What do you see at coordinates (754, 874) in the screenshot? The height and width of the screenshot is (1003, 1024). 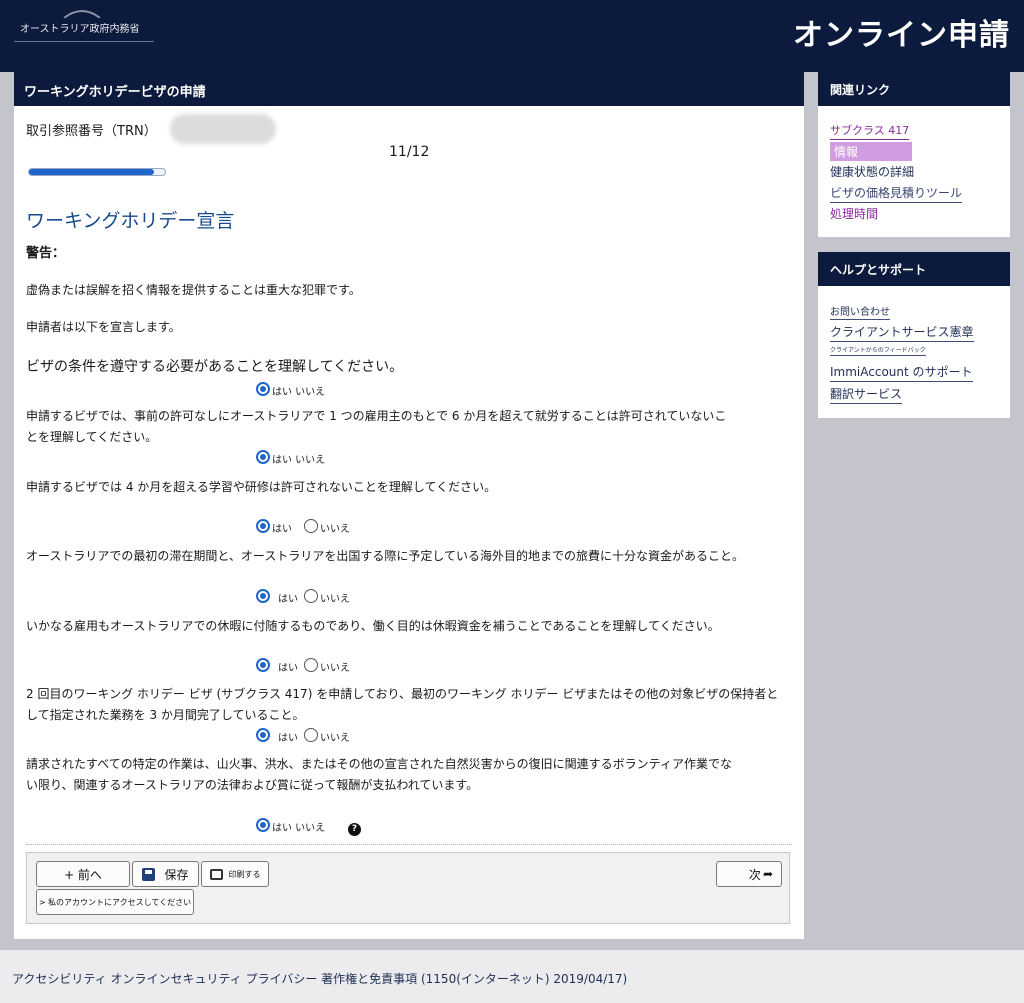 I see `next-button-label: 次` at bounding box center [754, 874].